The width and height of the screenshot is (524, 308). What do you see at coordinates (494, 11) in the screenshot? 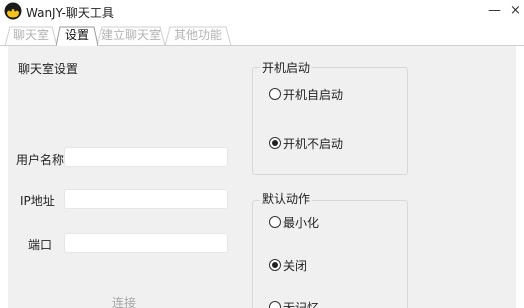
I see `minimize-button: —` at bounding box center [494, 11].